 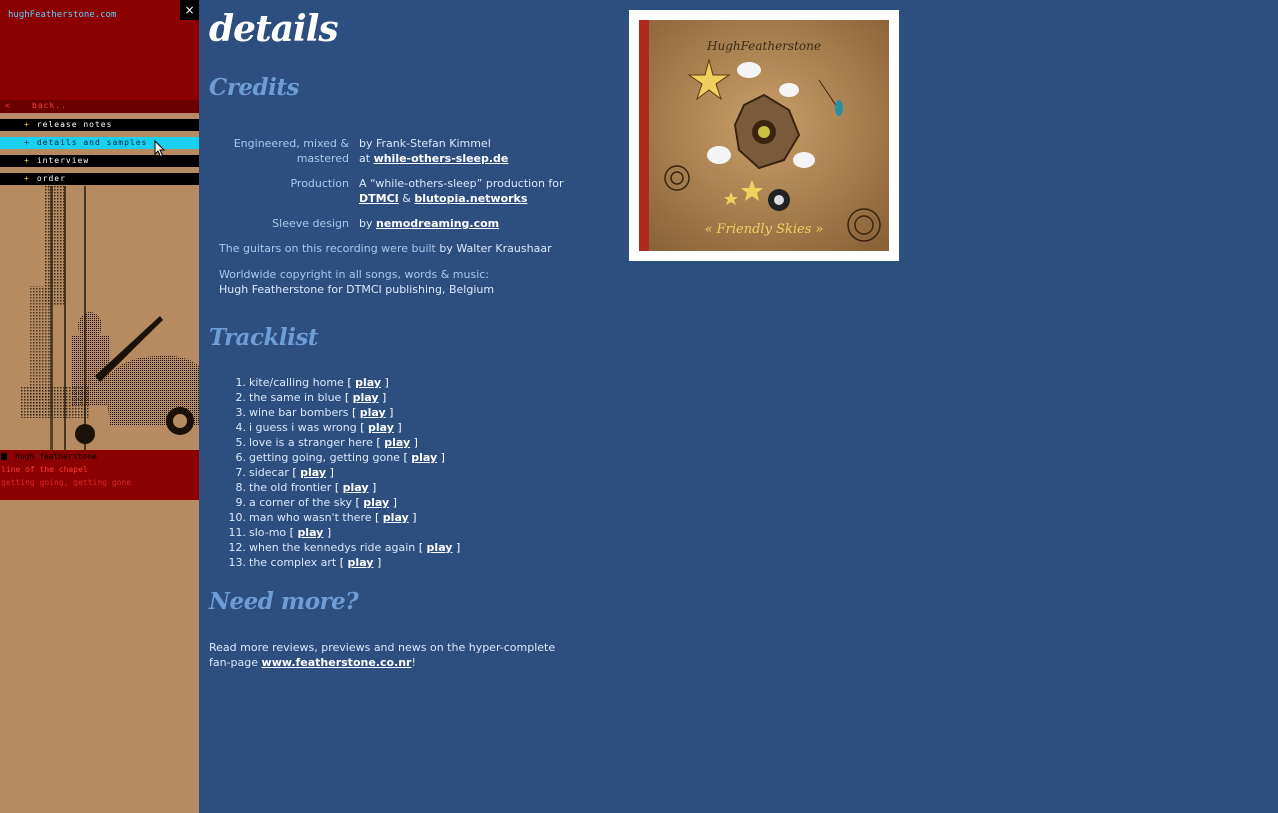 I want to click on menu-item-release-notes: + release notes, so click(x=99, y=125).